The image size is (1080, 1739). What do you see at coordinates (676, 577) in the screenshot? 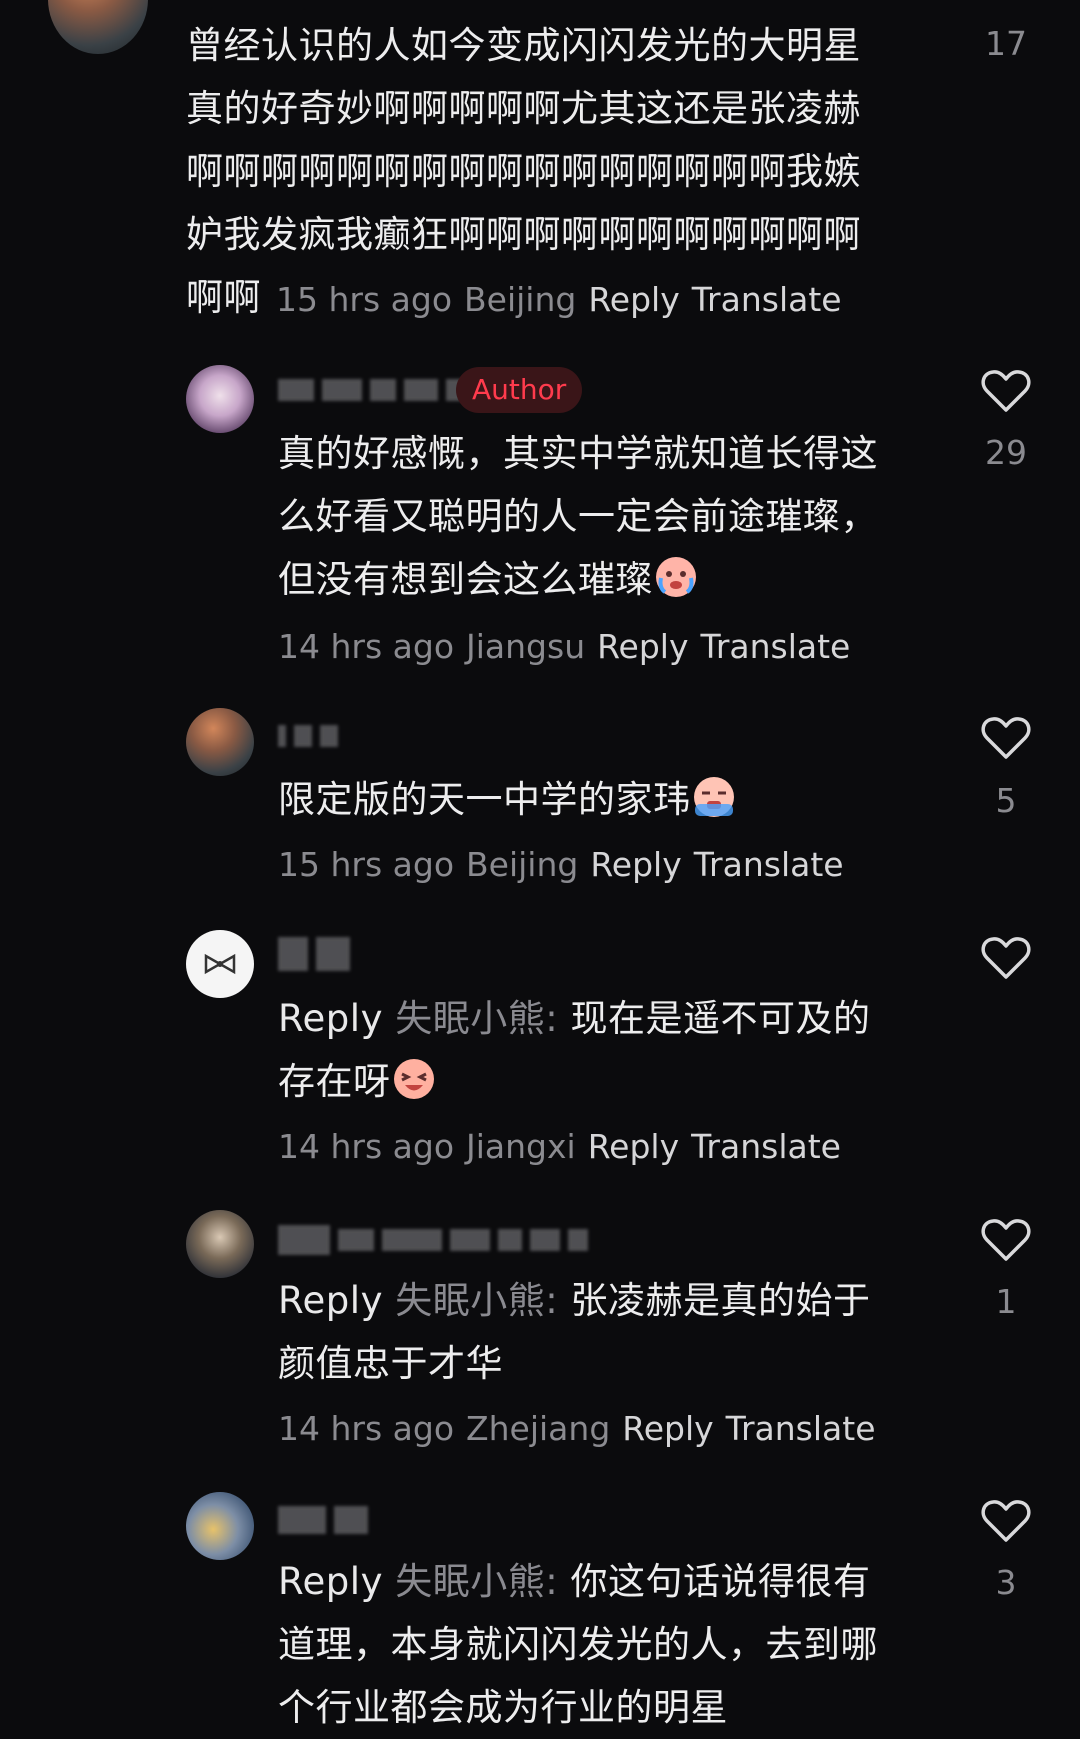
I see `crying-face-icon` at bounding box center [676, 577].